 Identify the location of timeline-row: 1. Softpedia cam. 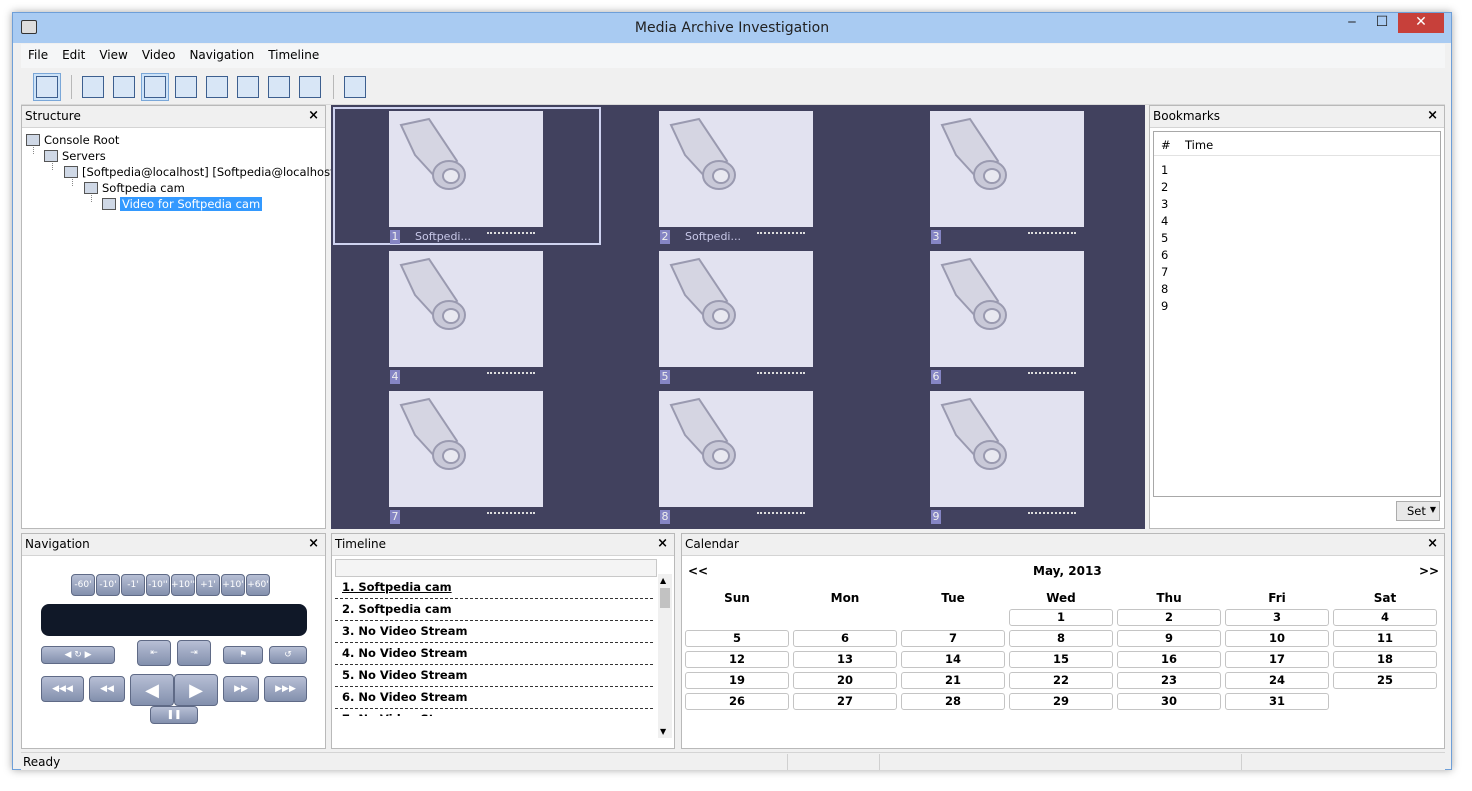
(494, 588).